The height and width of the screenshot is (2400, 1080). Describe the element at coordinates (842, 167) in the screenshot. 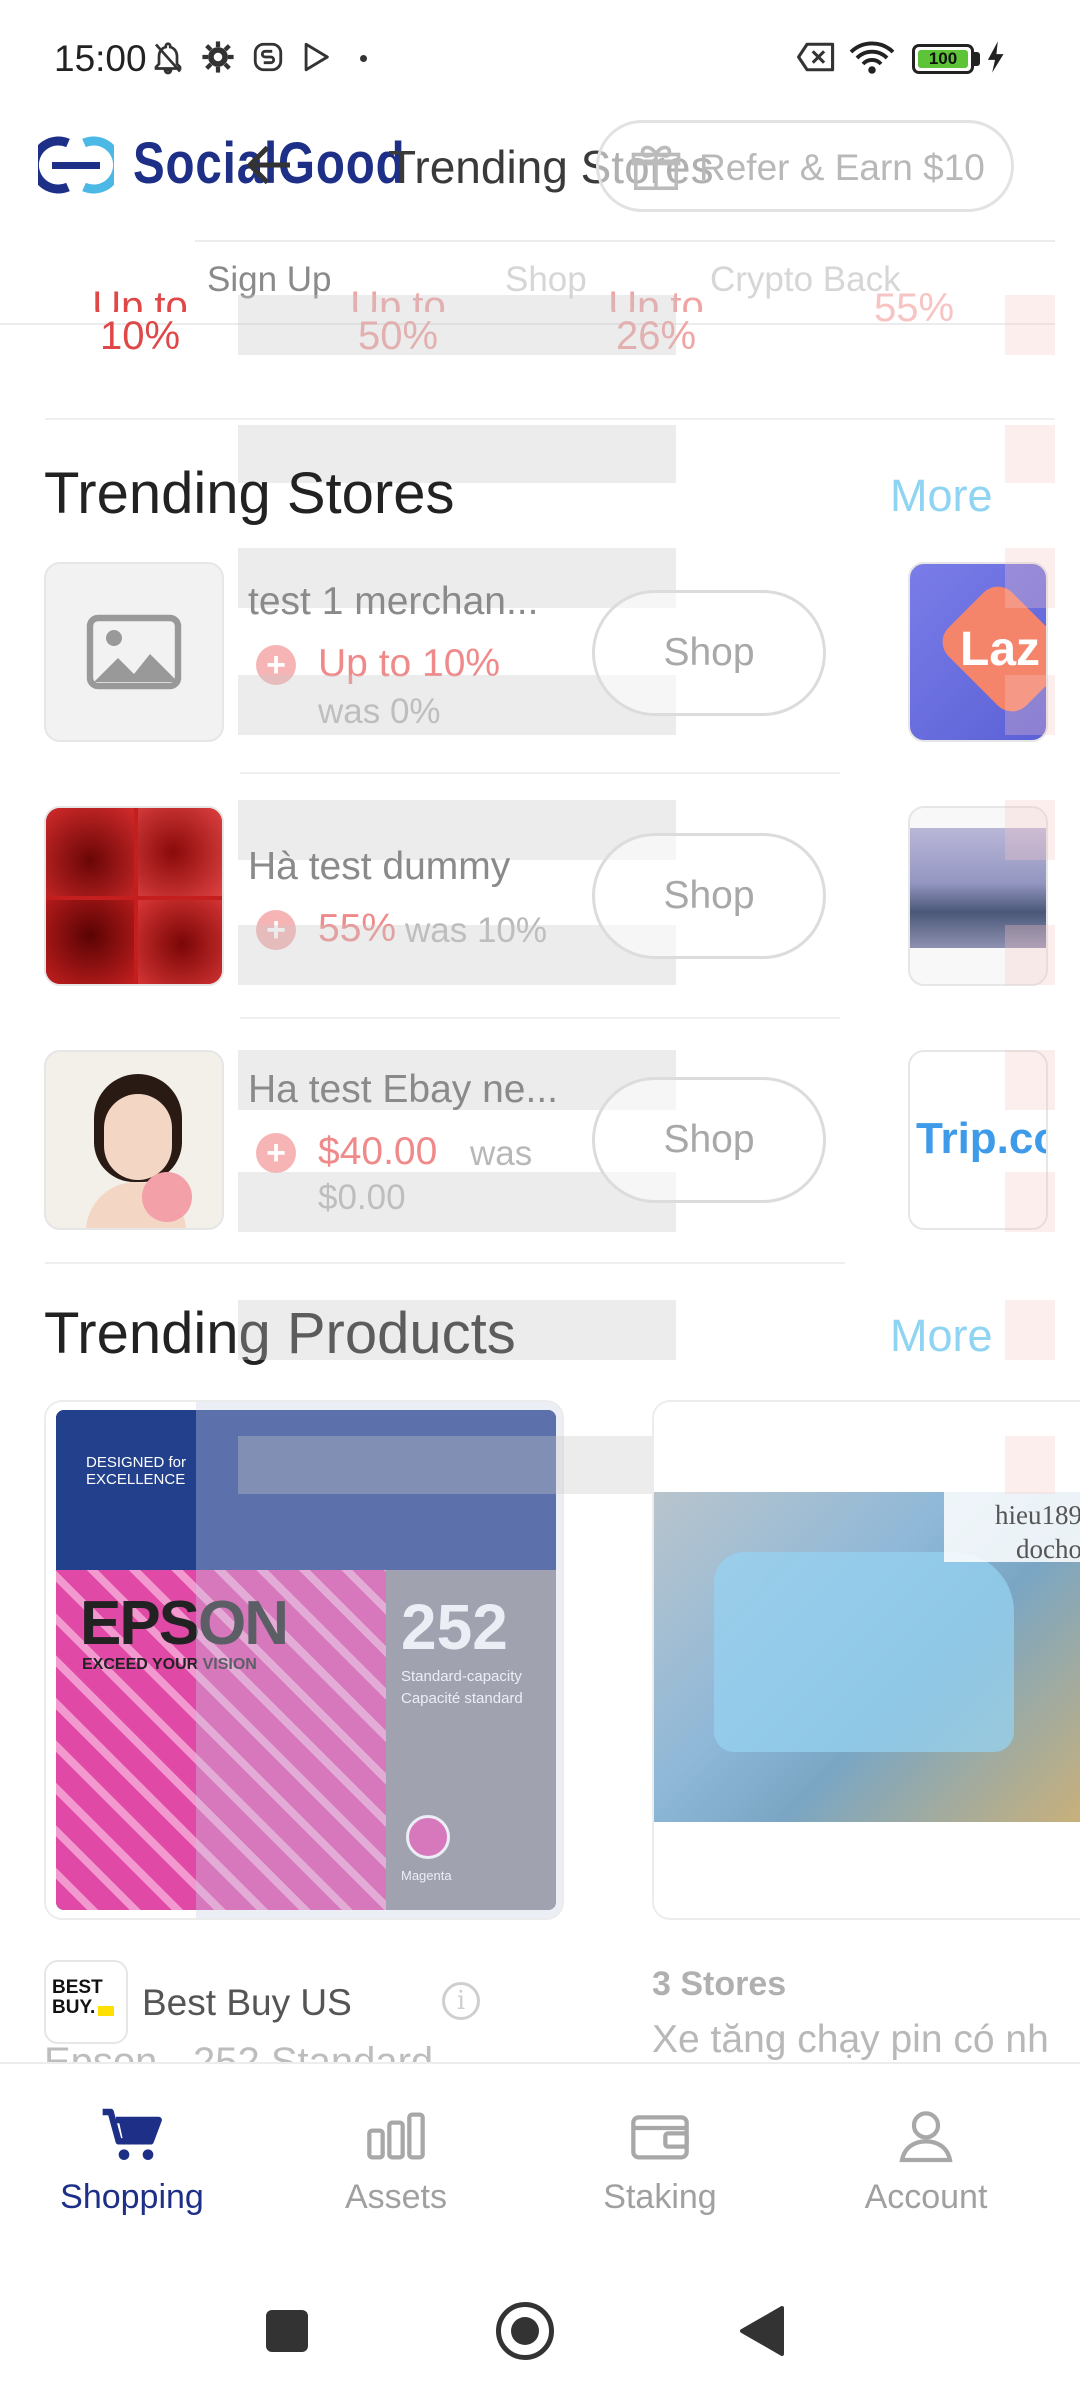

I see `refer-earn-label: Refer & Earn $10` at that location.